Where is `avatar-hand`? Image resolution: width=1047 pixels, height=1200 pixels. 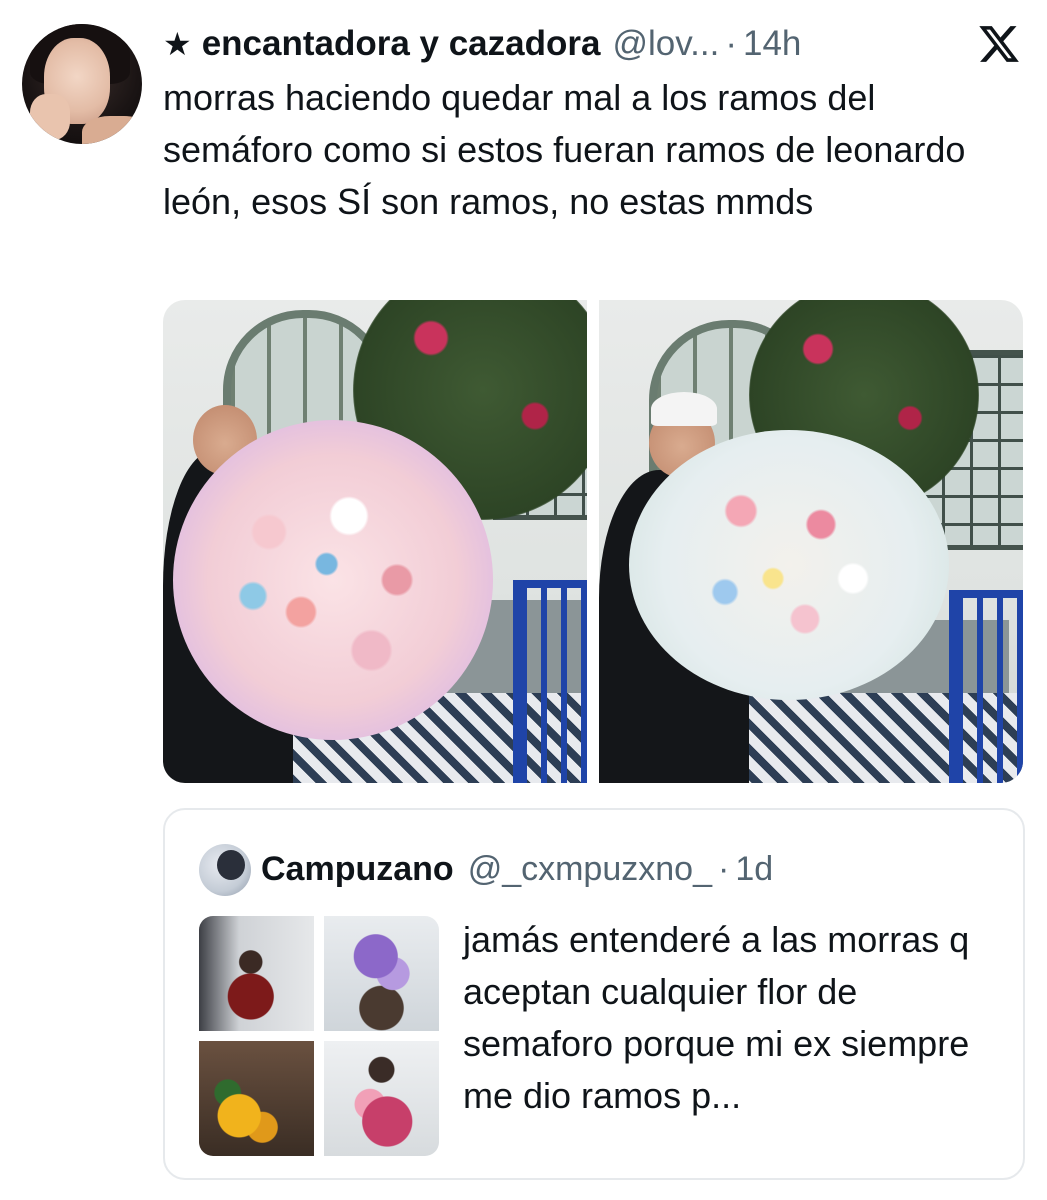 avatar-hand is located at coordinates (50, 117).